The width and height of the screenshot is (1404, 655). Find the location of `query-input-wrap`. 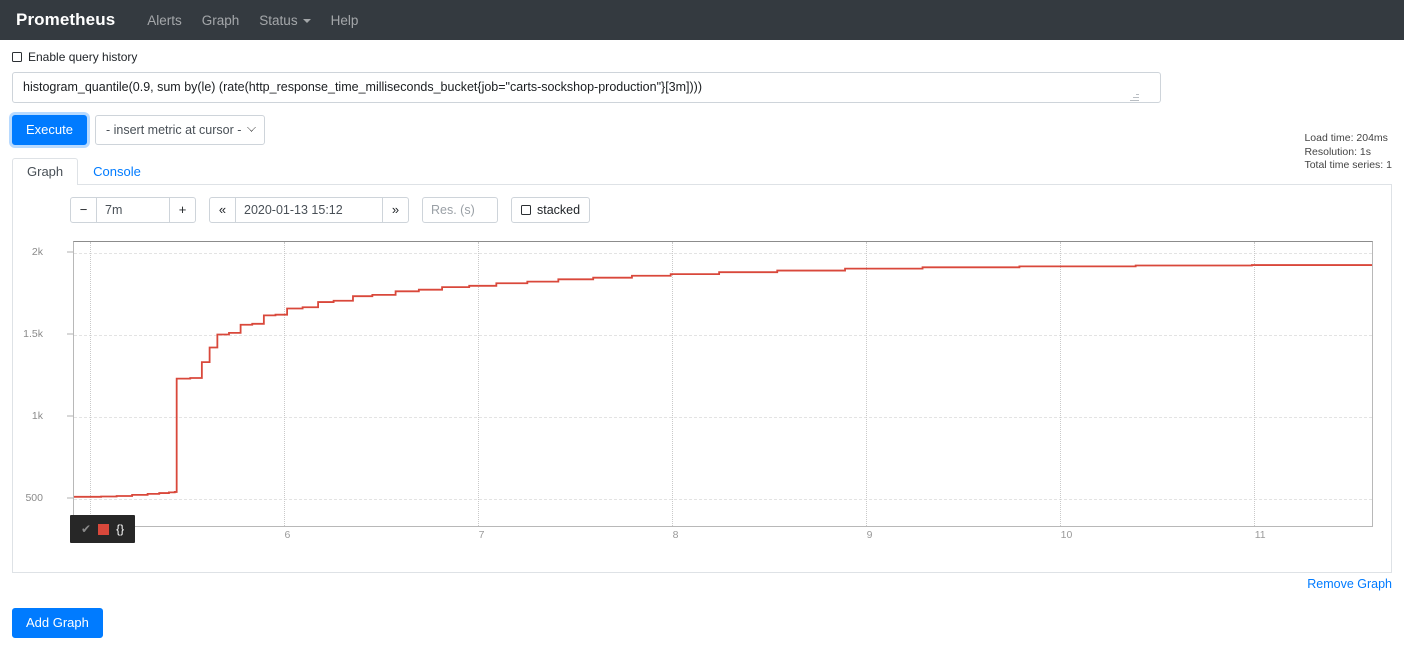

query-input-wrap is located at coordinates (702, 87).